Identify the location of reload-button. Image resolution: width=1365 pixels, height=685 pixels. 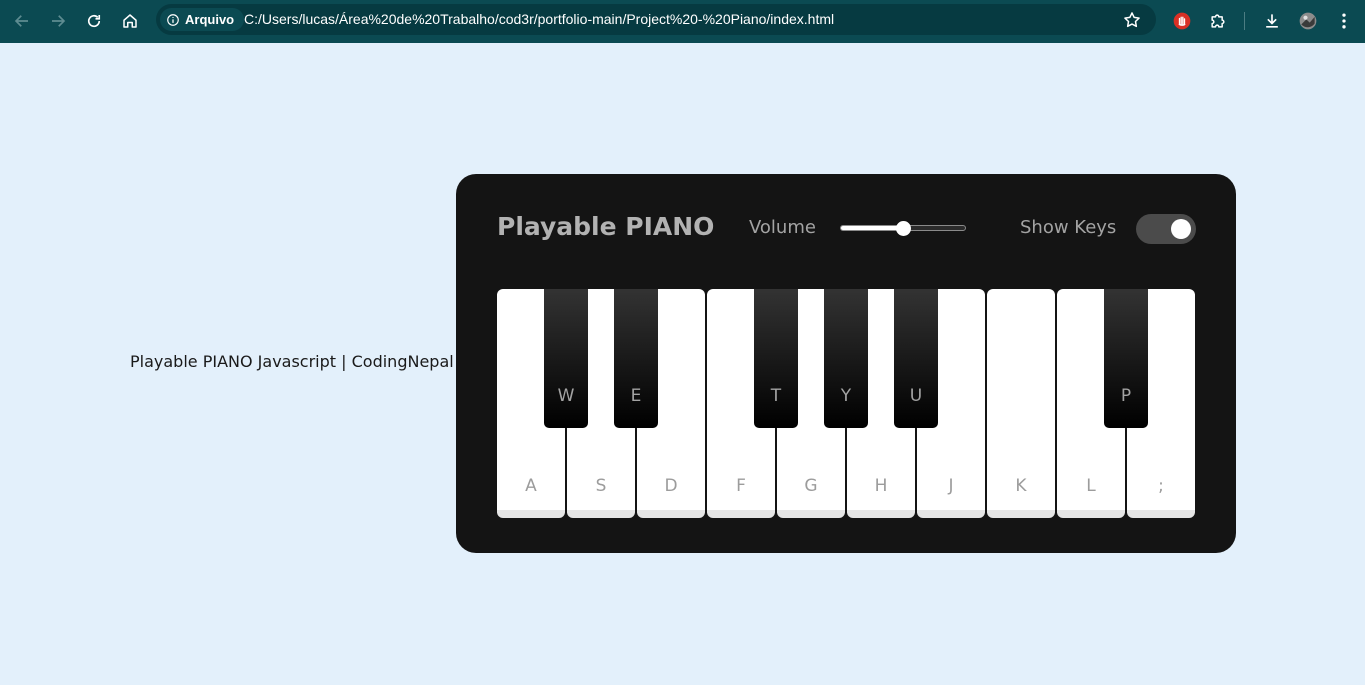
(94, 21).